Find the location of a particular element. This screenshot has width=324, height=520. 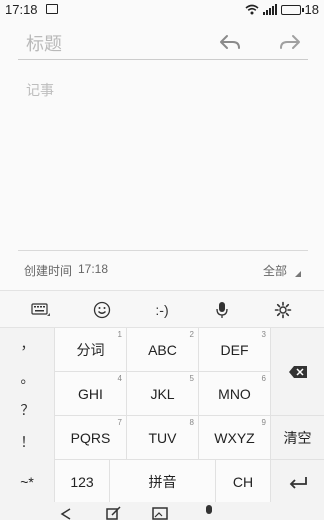

numbers-key: 123 is located at coordinates (82, 482).